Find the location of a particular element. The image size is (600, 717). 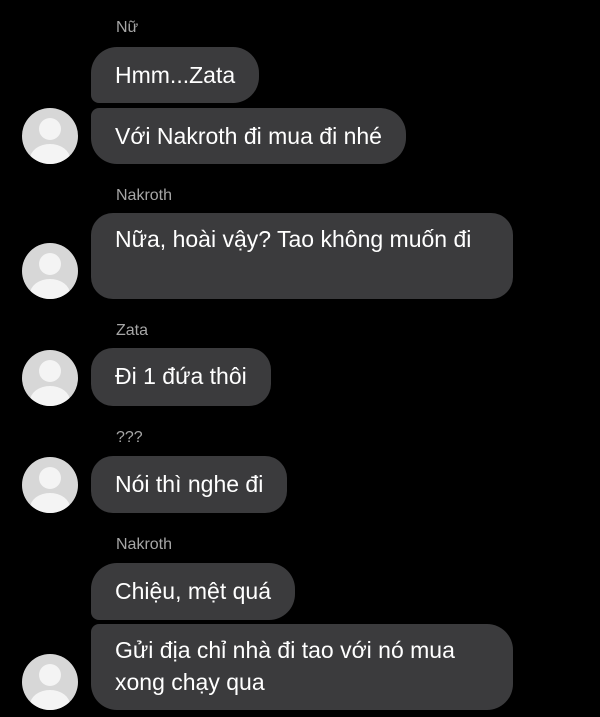

message-bubble: Chiệu, mệt quá is located at coordinates (193, 591).